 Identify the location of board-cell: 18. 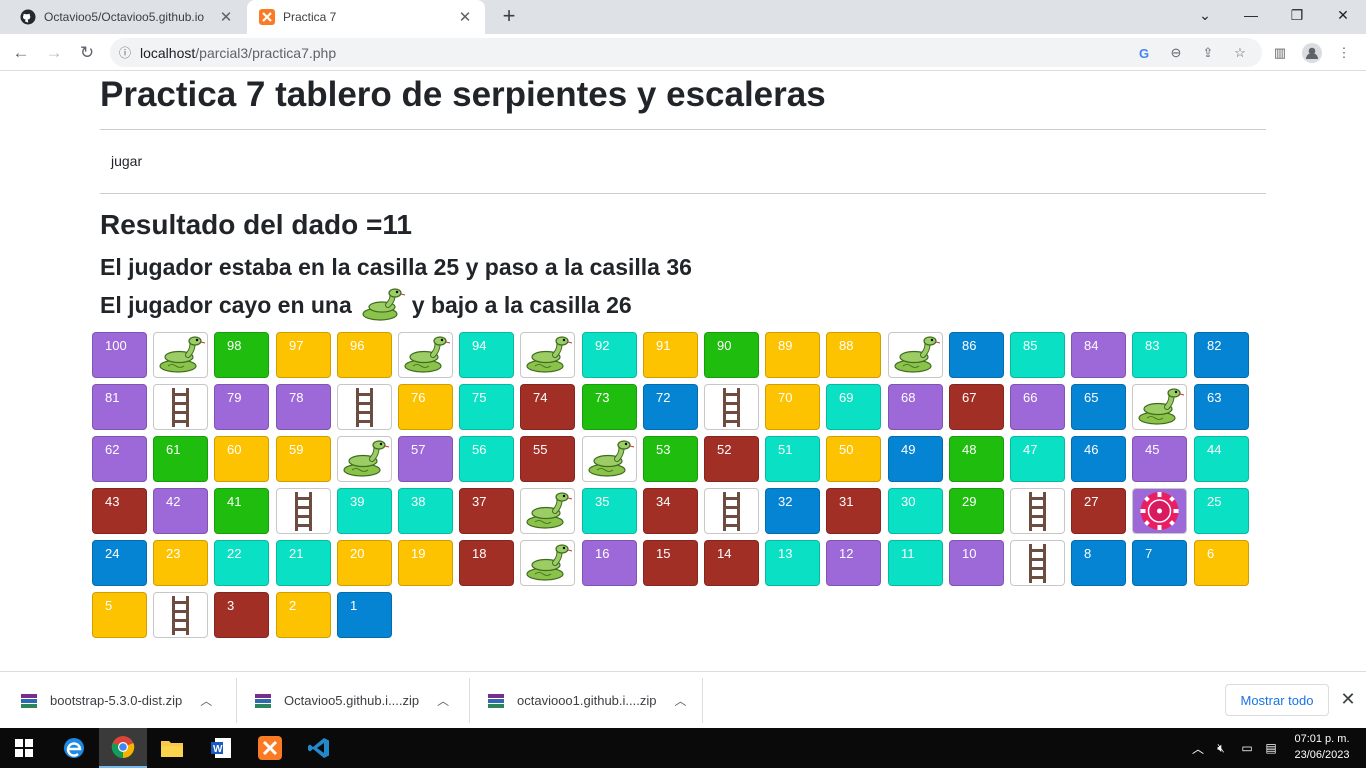
(486, 563).